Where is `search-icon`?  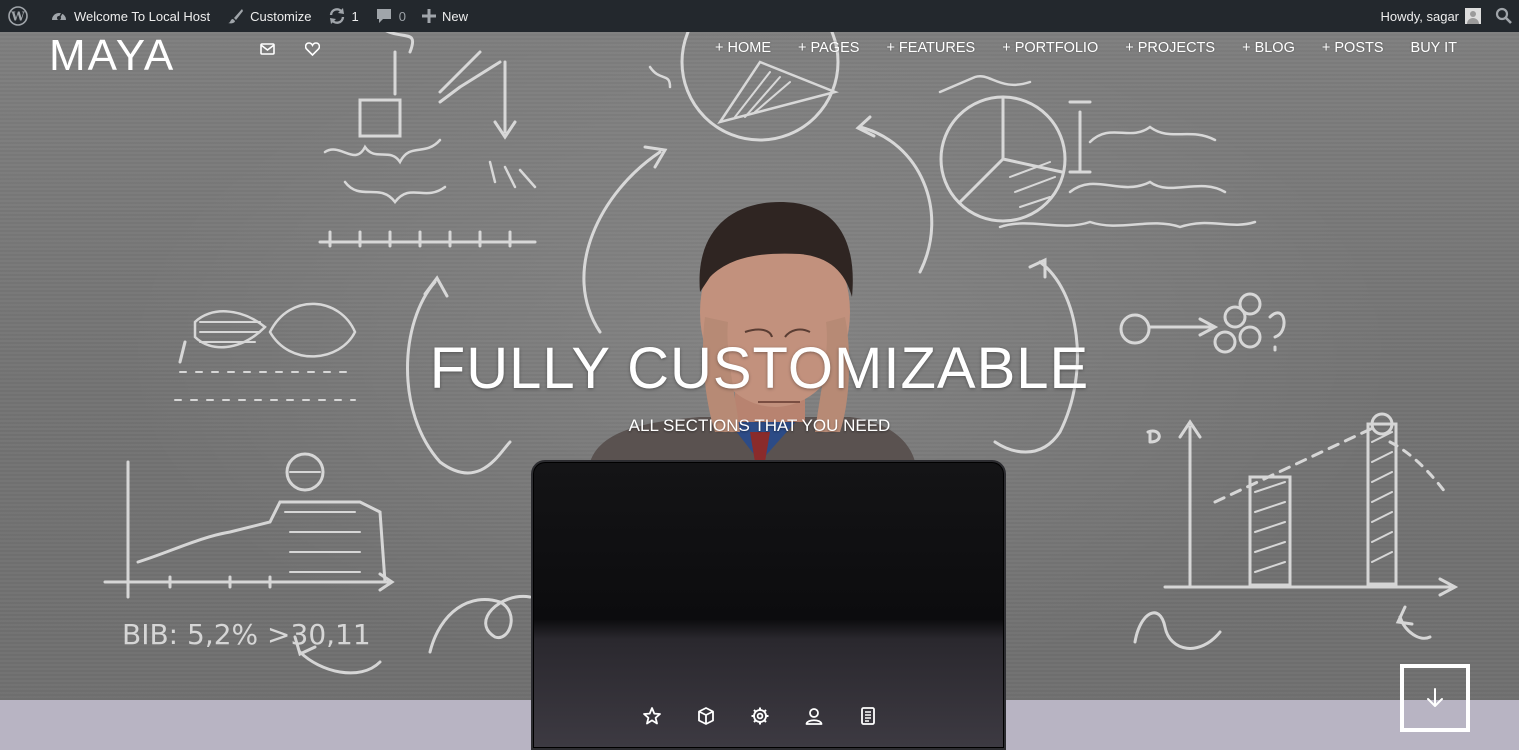 search-icon is located at coordinates (1503, 15).